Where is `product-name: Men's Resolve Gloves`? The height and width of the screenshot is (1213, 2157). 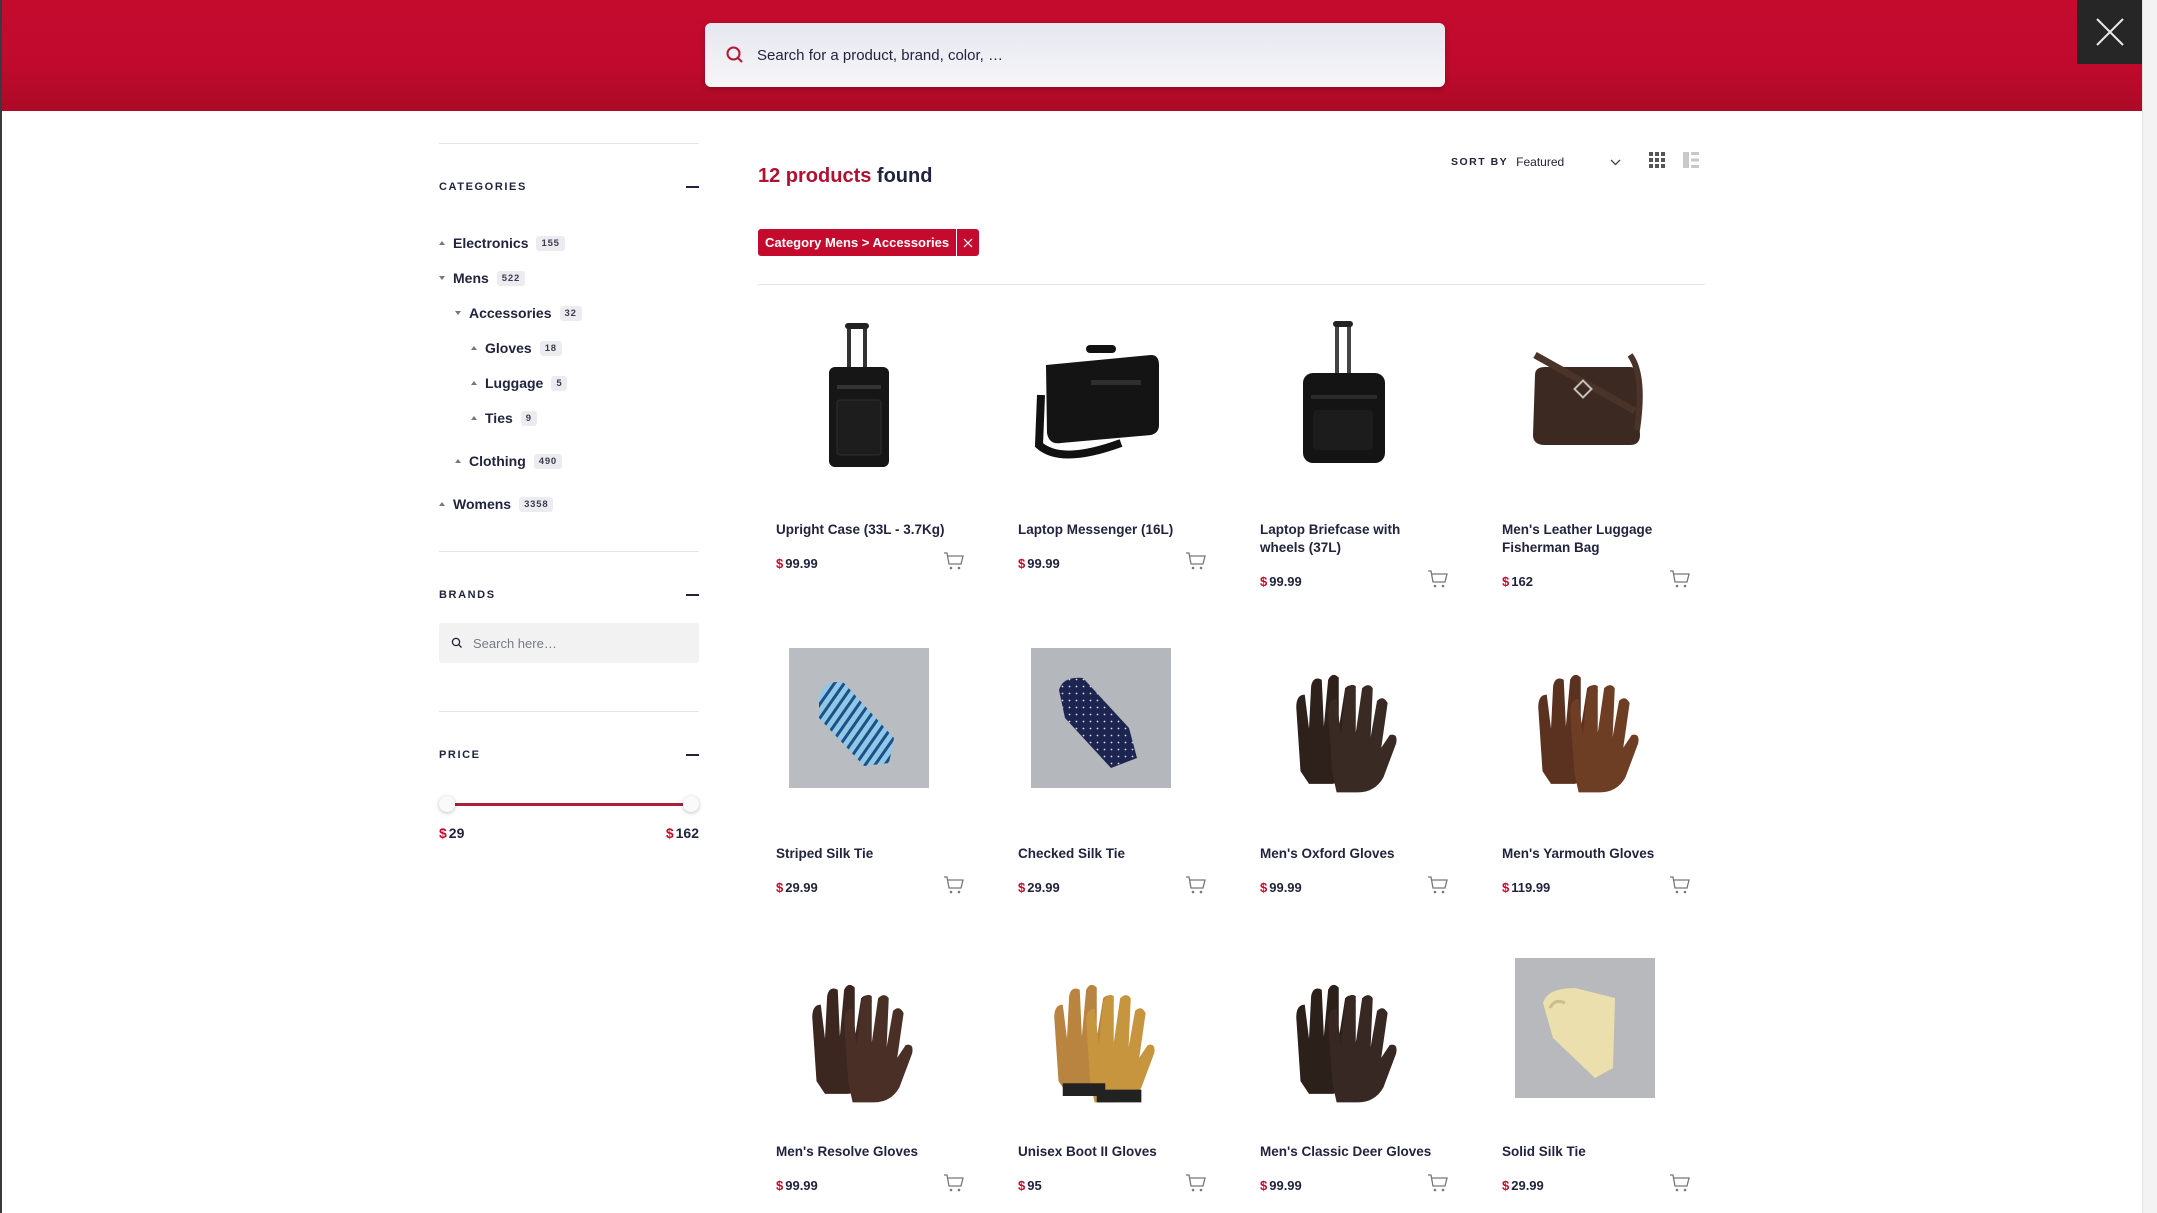 product-name: Men's Resolve Gloves is located at coordinates (863, 1152).